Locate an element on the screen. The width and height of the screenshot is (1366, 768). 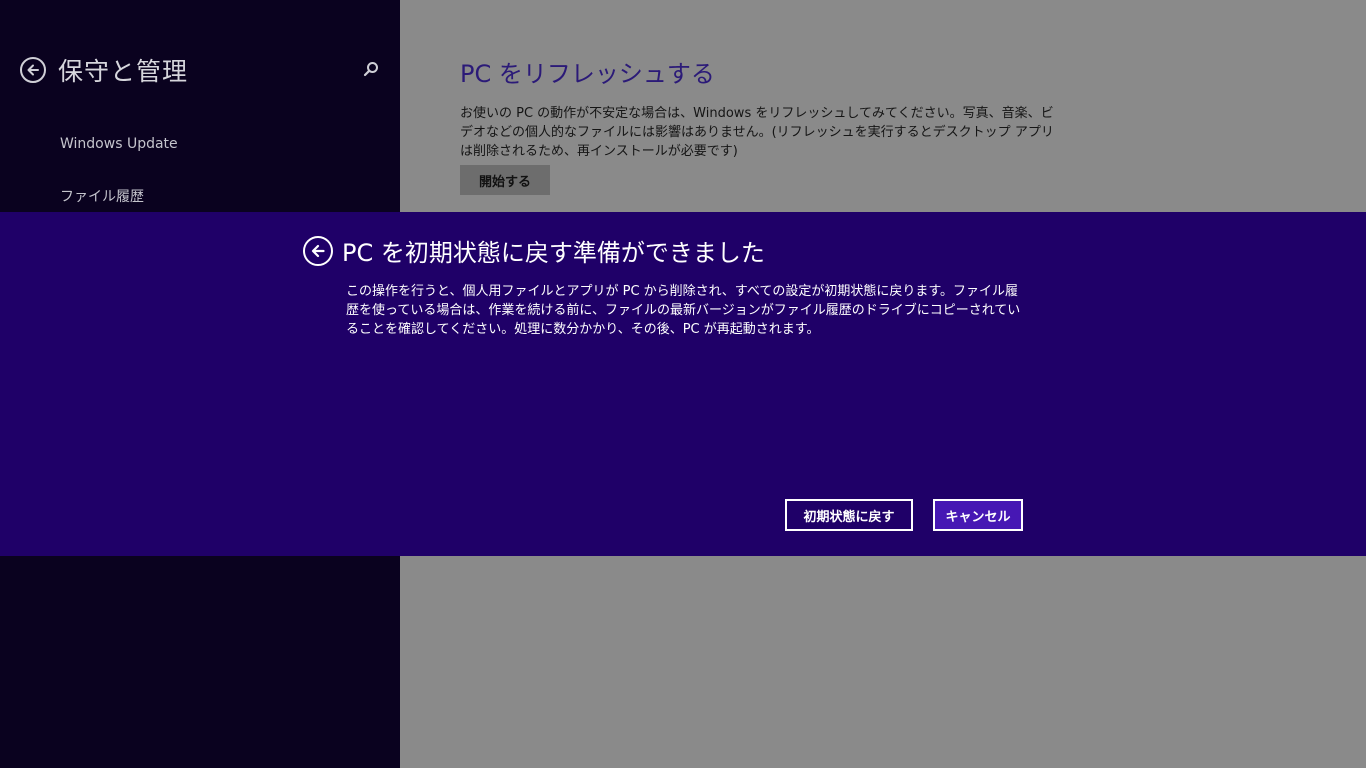
cancel-button: キャンセル is located at coordinates (978, 515).